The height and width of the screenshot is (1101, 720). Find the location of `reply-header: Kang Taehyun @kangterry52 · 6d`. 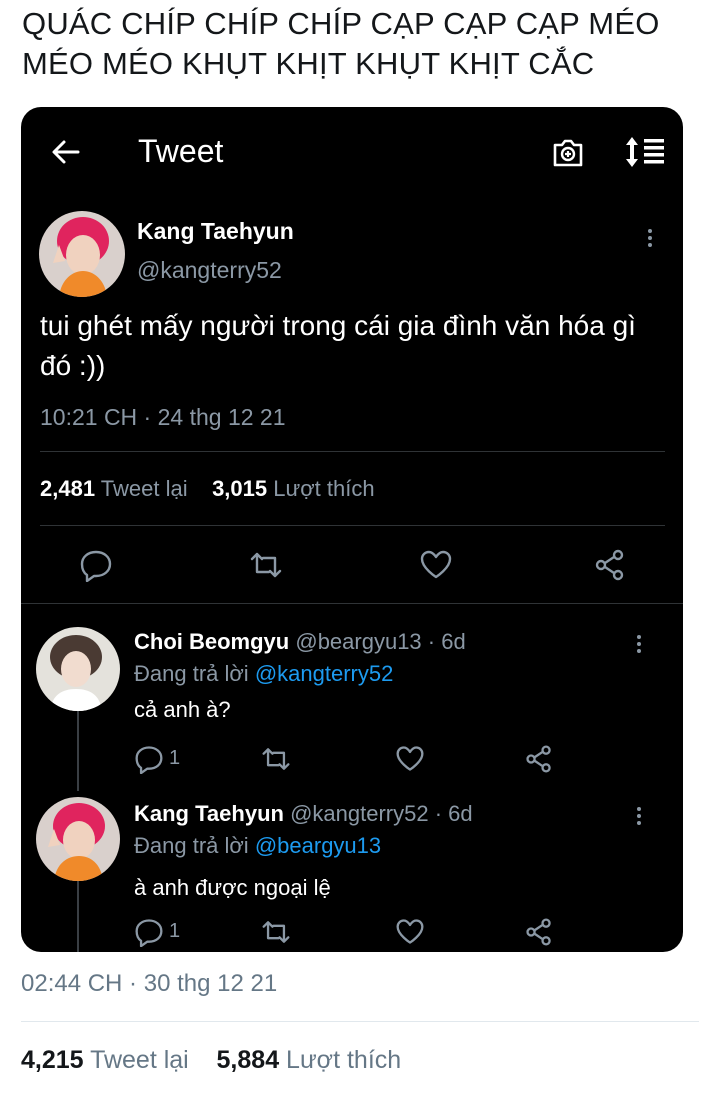

reply-header: Kang Taehyun @kangterry52 · 6d is located at coordinates (303, 814).